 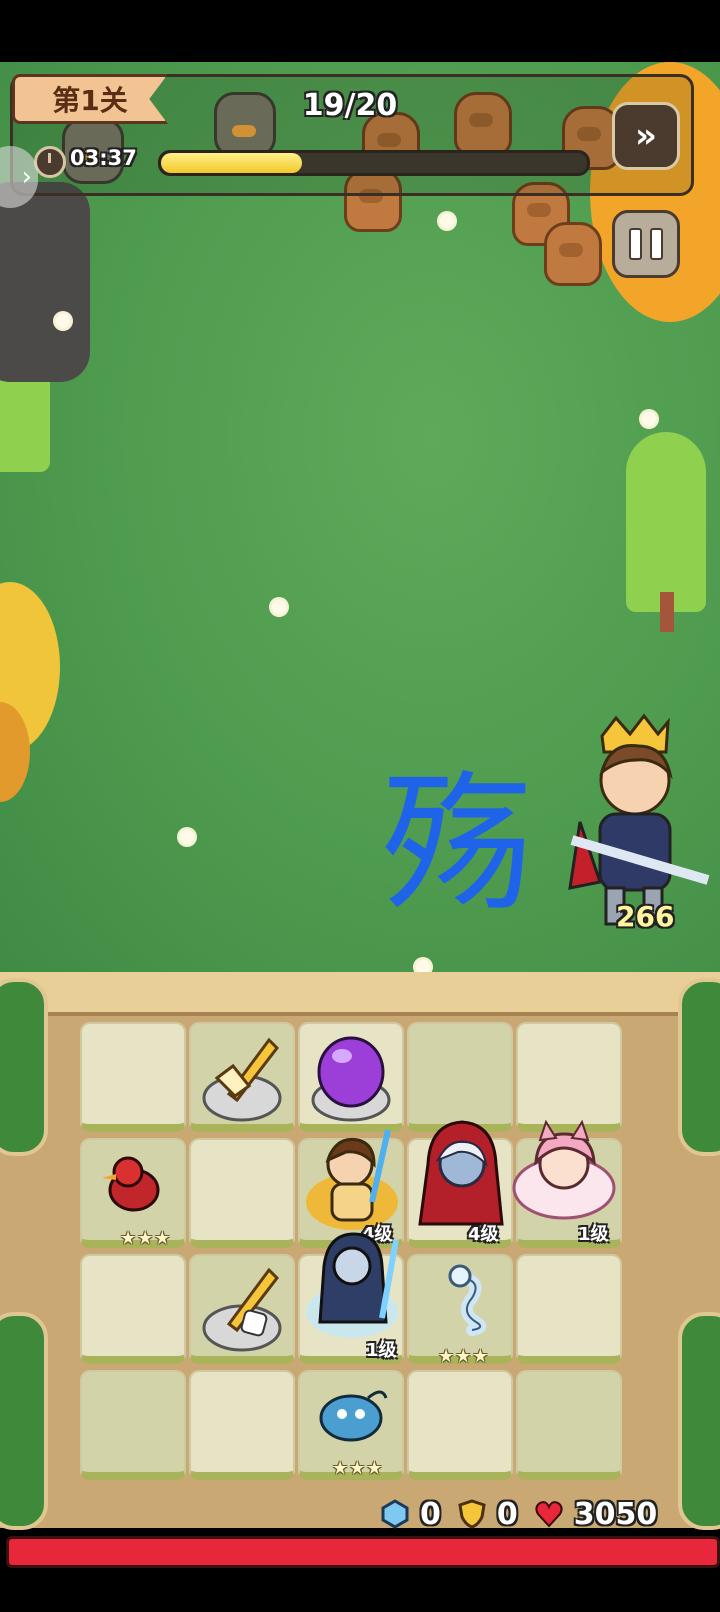 I want to click on pine-tree-right, so click(x=666, y=522).